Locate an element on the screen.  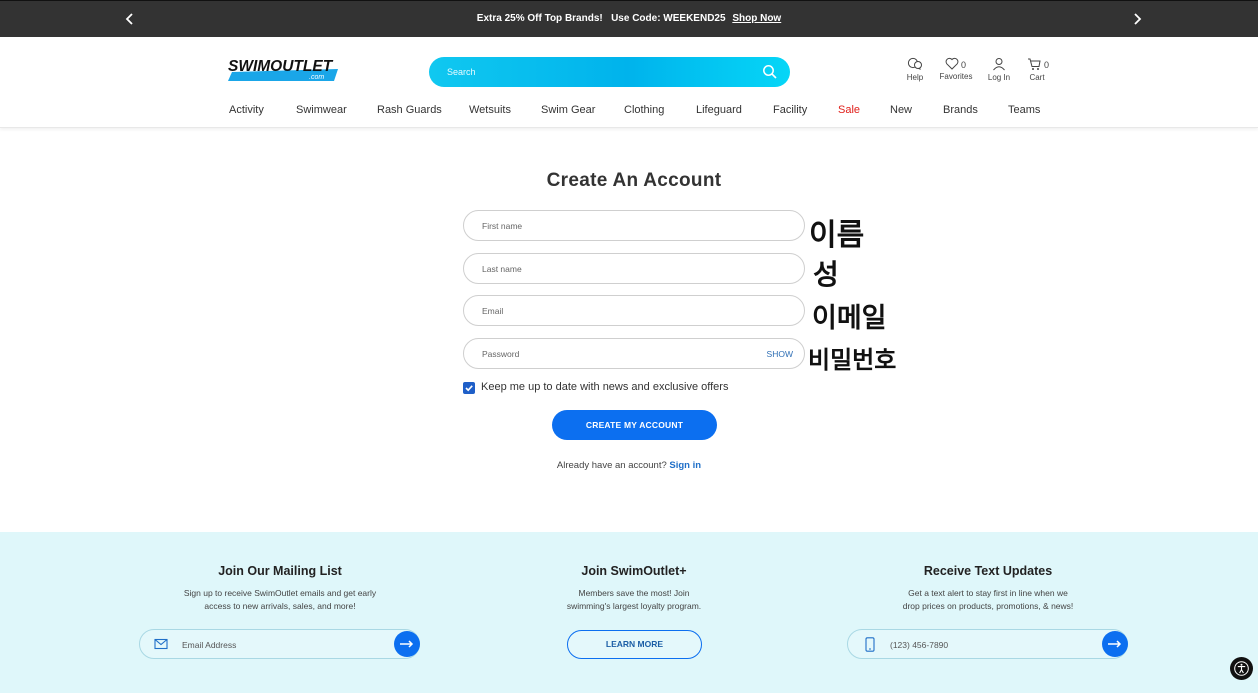
favorites-label: Favorites is located at coordinates (956, 76).